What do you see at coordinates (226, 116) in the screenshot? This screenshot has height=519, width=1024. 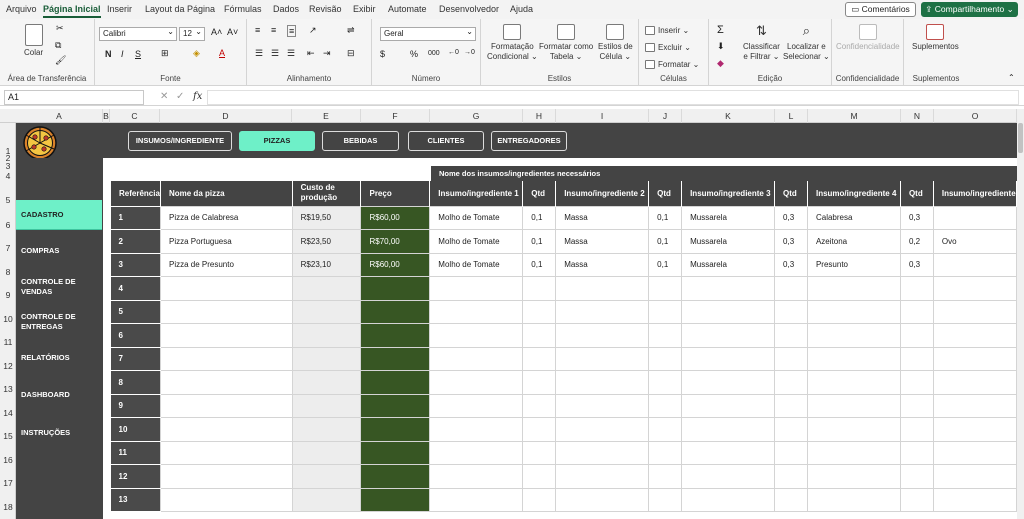 I see `col-header: D` at bounding box center [226, 116].